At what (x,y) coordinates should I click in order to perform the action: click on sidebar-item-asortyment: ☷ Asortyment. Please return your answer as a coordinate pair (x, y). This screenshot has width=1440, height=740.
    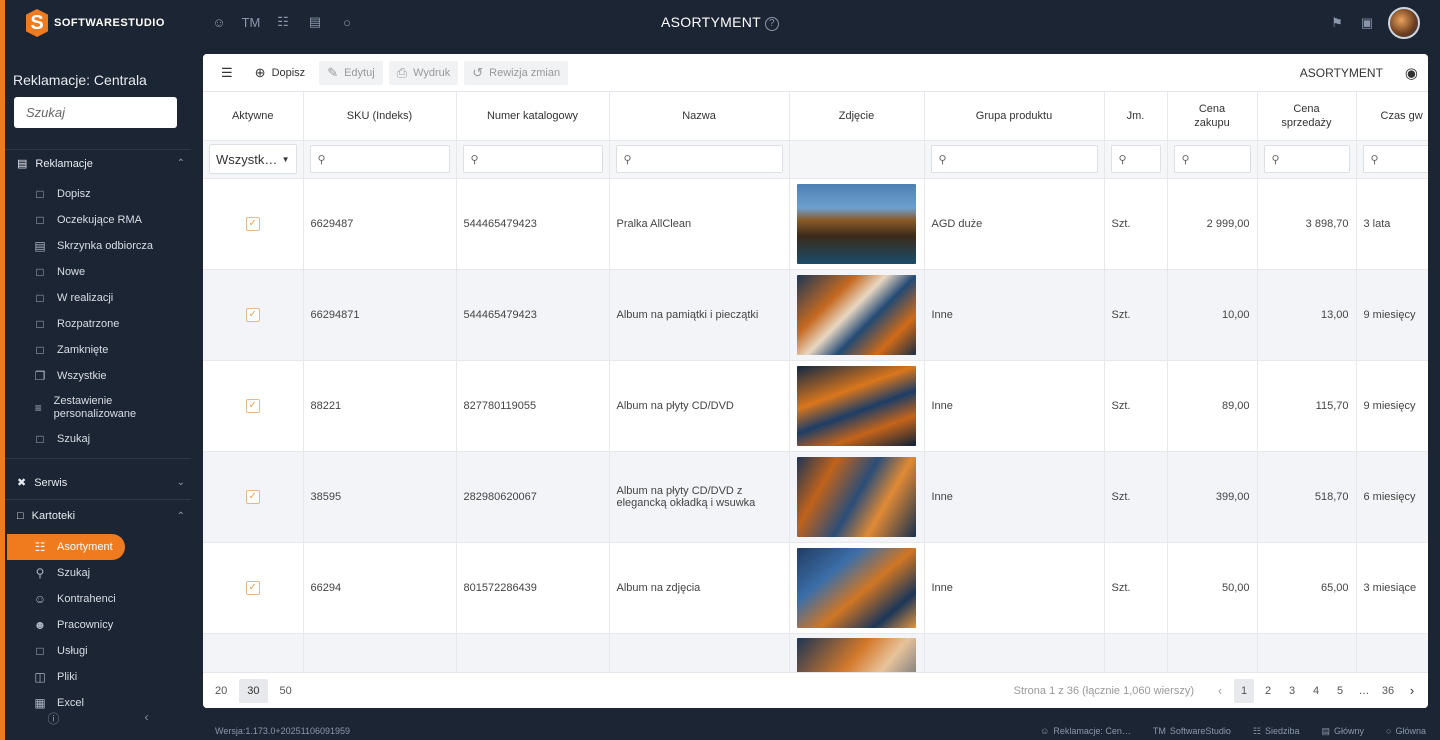
    Looking at the image, I should click on (66, 547).